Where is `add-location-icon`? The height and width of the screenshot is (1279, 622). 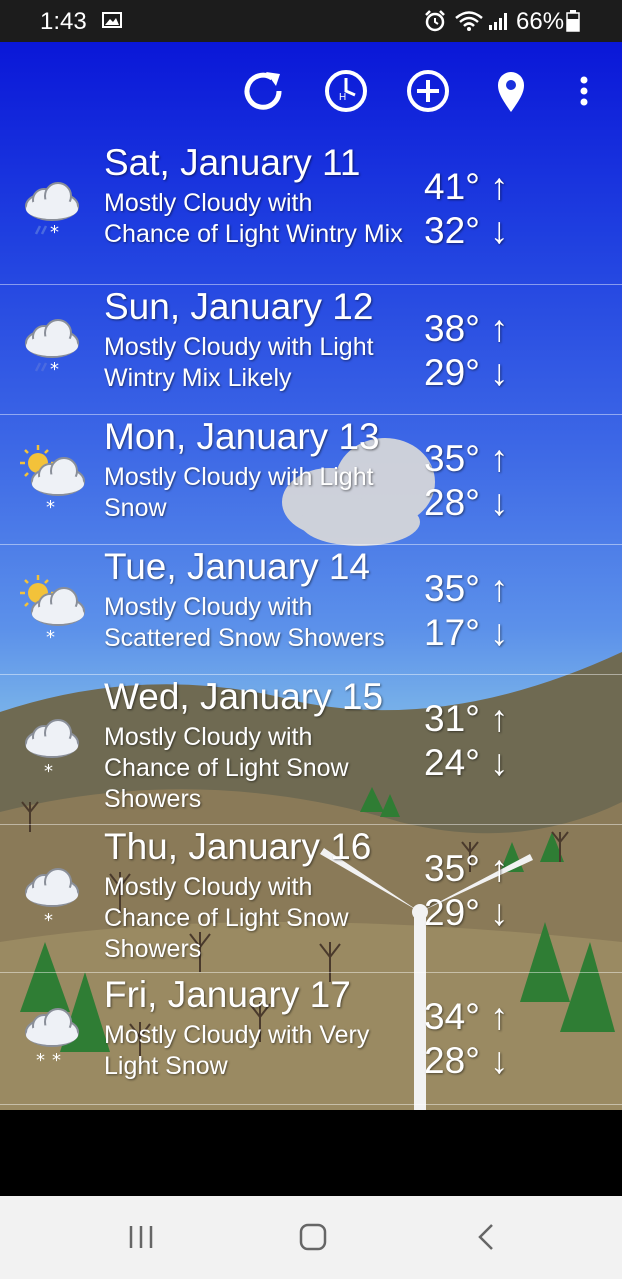 add-location-icon is located at coordinates (428, 91).